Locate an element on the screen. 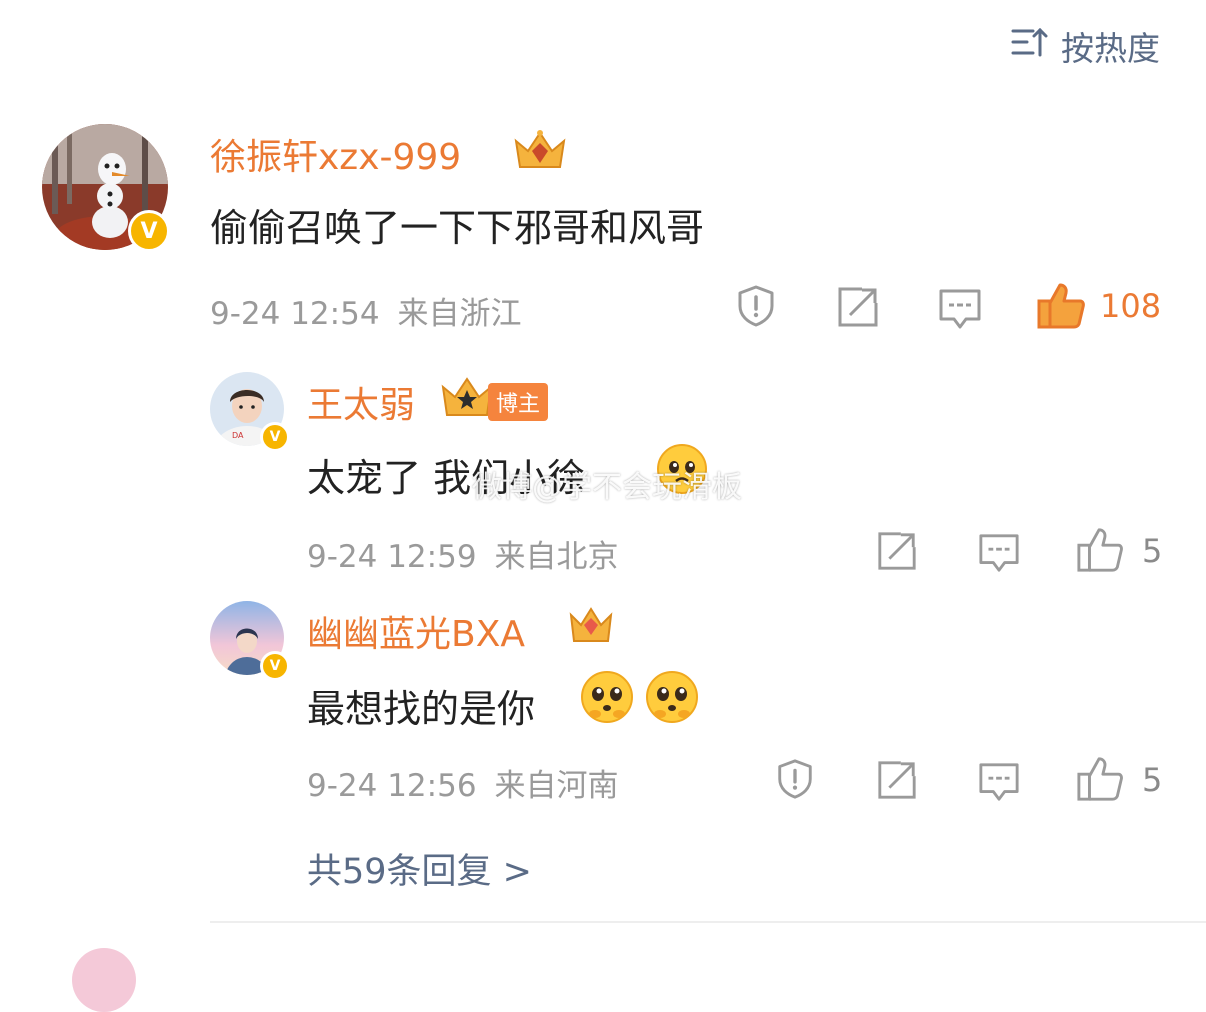 The width and height of the screenshot is (1206, 1012). username: 王太弱 is located at coordinates (361, 402).